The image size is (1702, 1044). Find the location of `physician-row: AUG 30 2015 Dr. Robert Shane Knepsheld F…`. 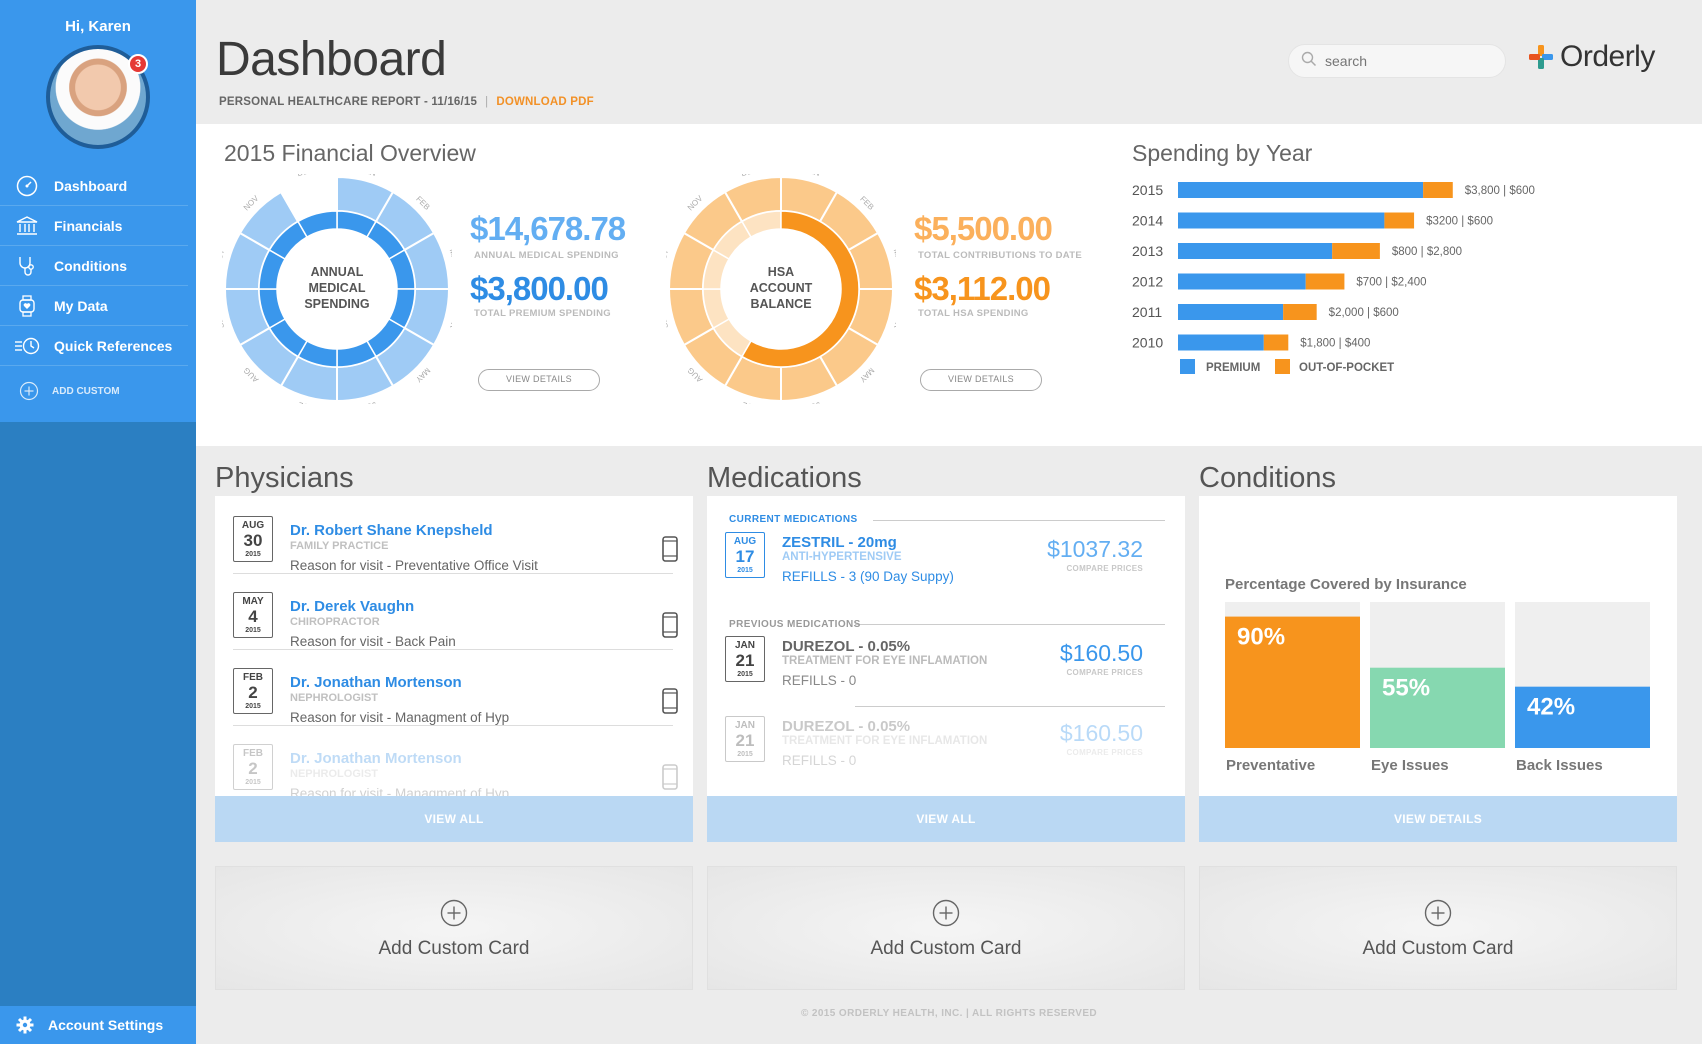

physician-row: AUG 30 2015 Dr. Robert Shane Knepsheld F… is located at coordinates (455, 539).